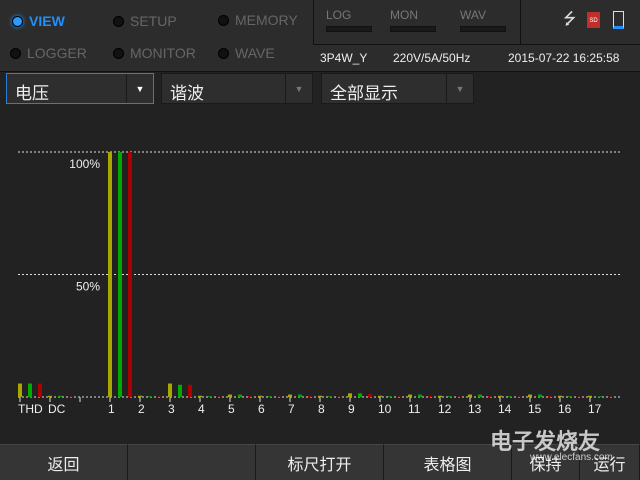  Describe the element at coordinates (470, 395) in the screenshot. I see `bar-13-phase1` at that location.